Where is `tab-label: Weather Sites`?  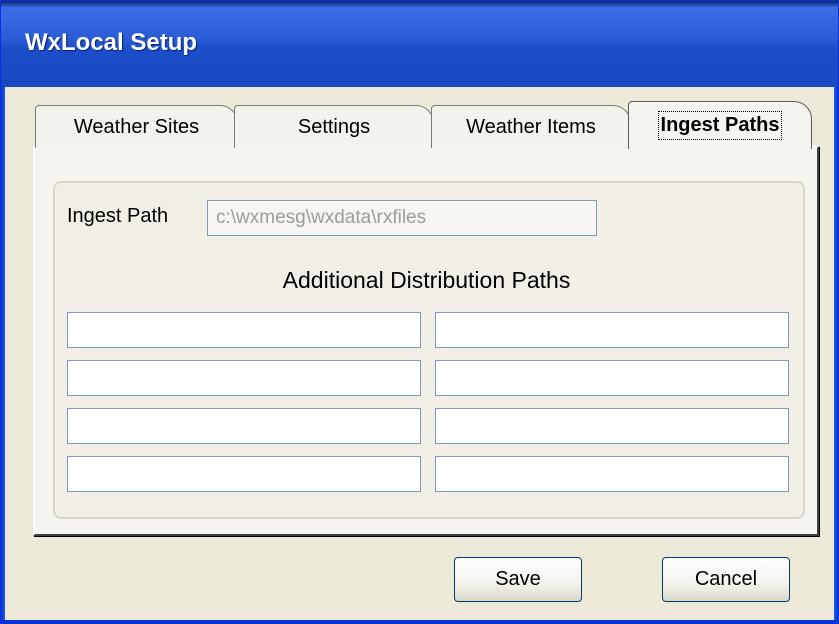
tab-label: Weather Sites is located at coordinates (136, 126).